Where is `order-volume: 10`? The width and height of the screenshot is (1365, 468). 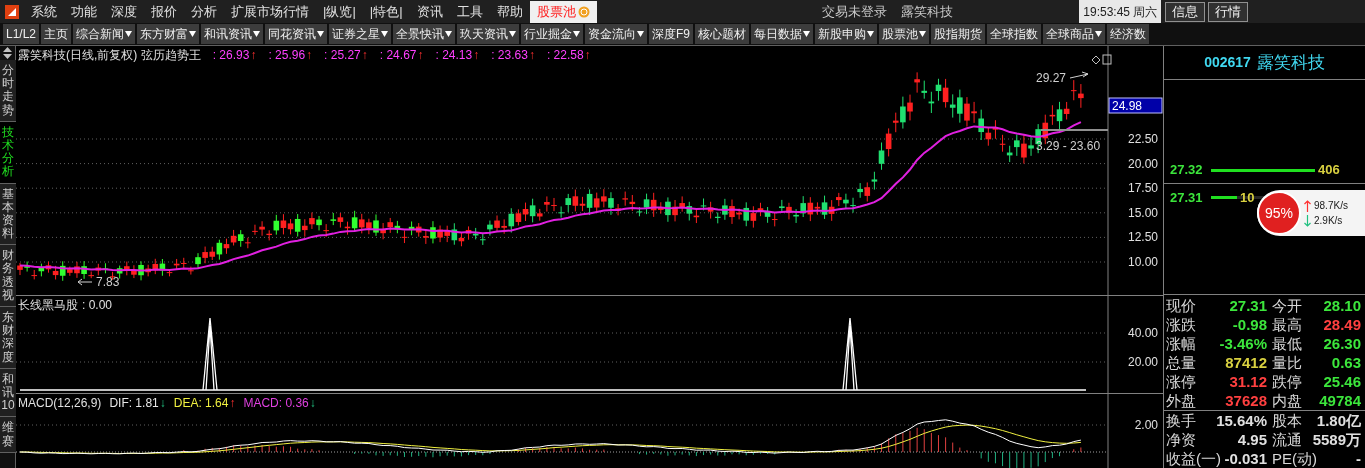
order-volume: 10 is located at coordinates (1247, 197).